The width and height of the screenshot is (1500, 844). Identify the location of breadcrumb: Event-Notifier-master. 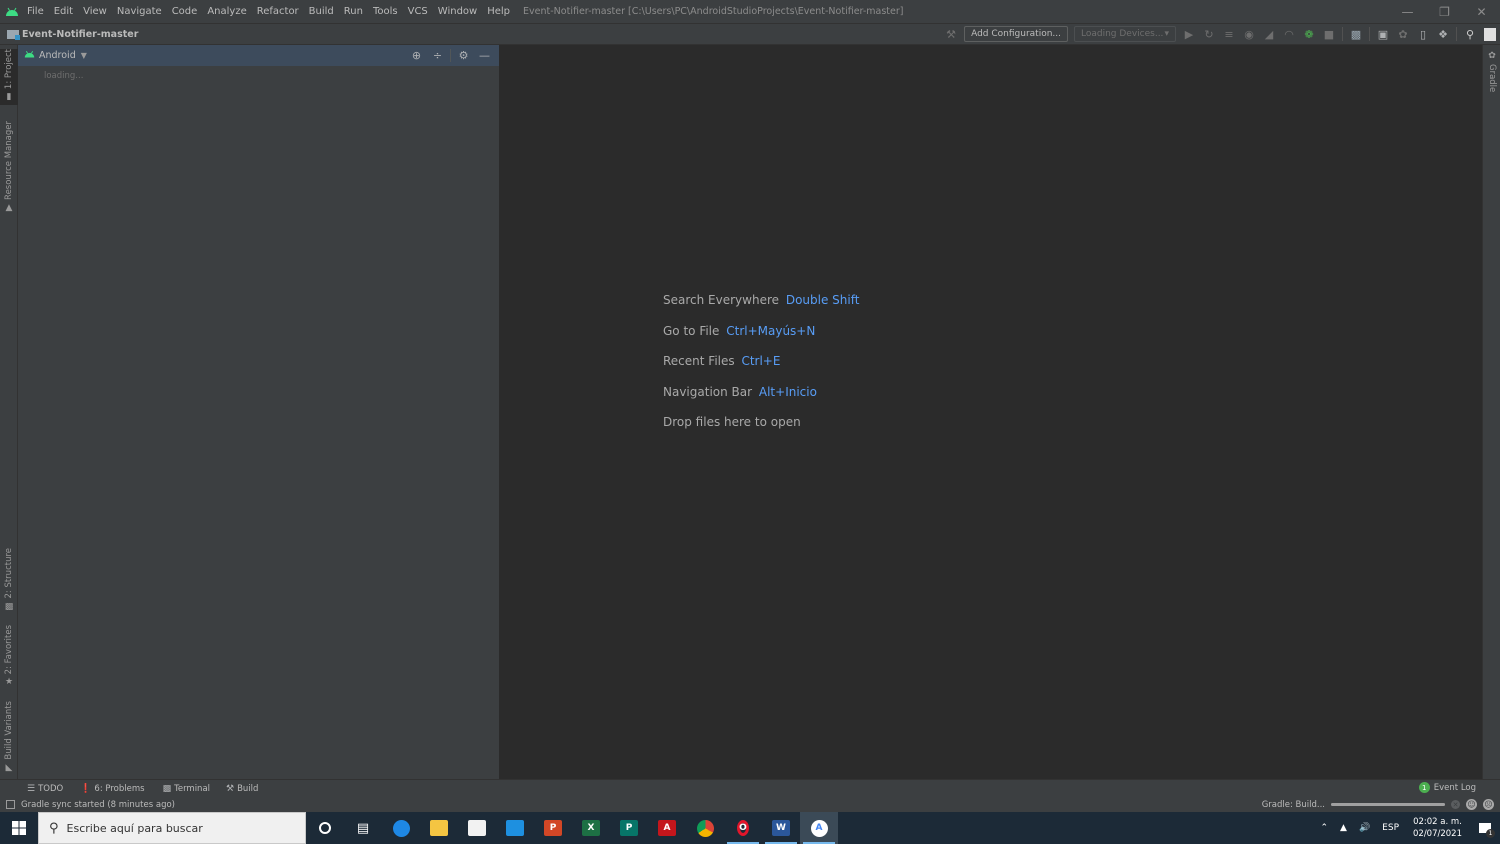
(72, 34).